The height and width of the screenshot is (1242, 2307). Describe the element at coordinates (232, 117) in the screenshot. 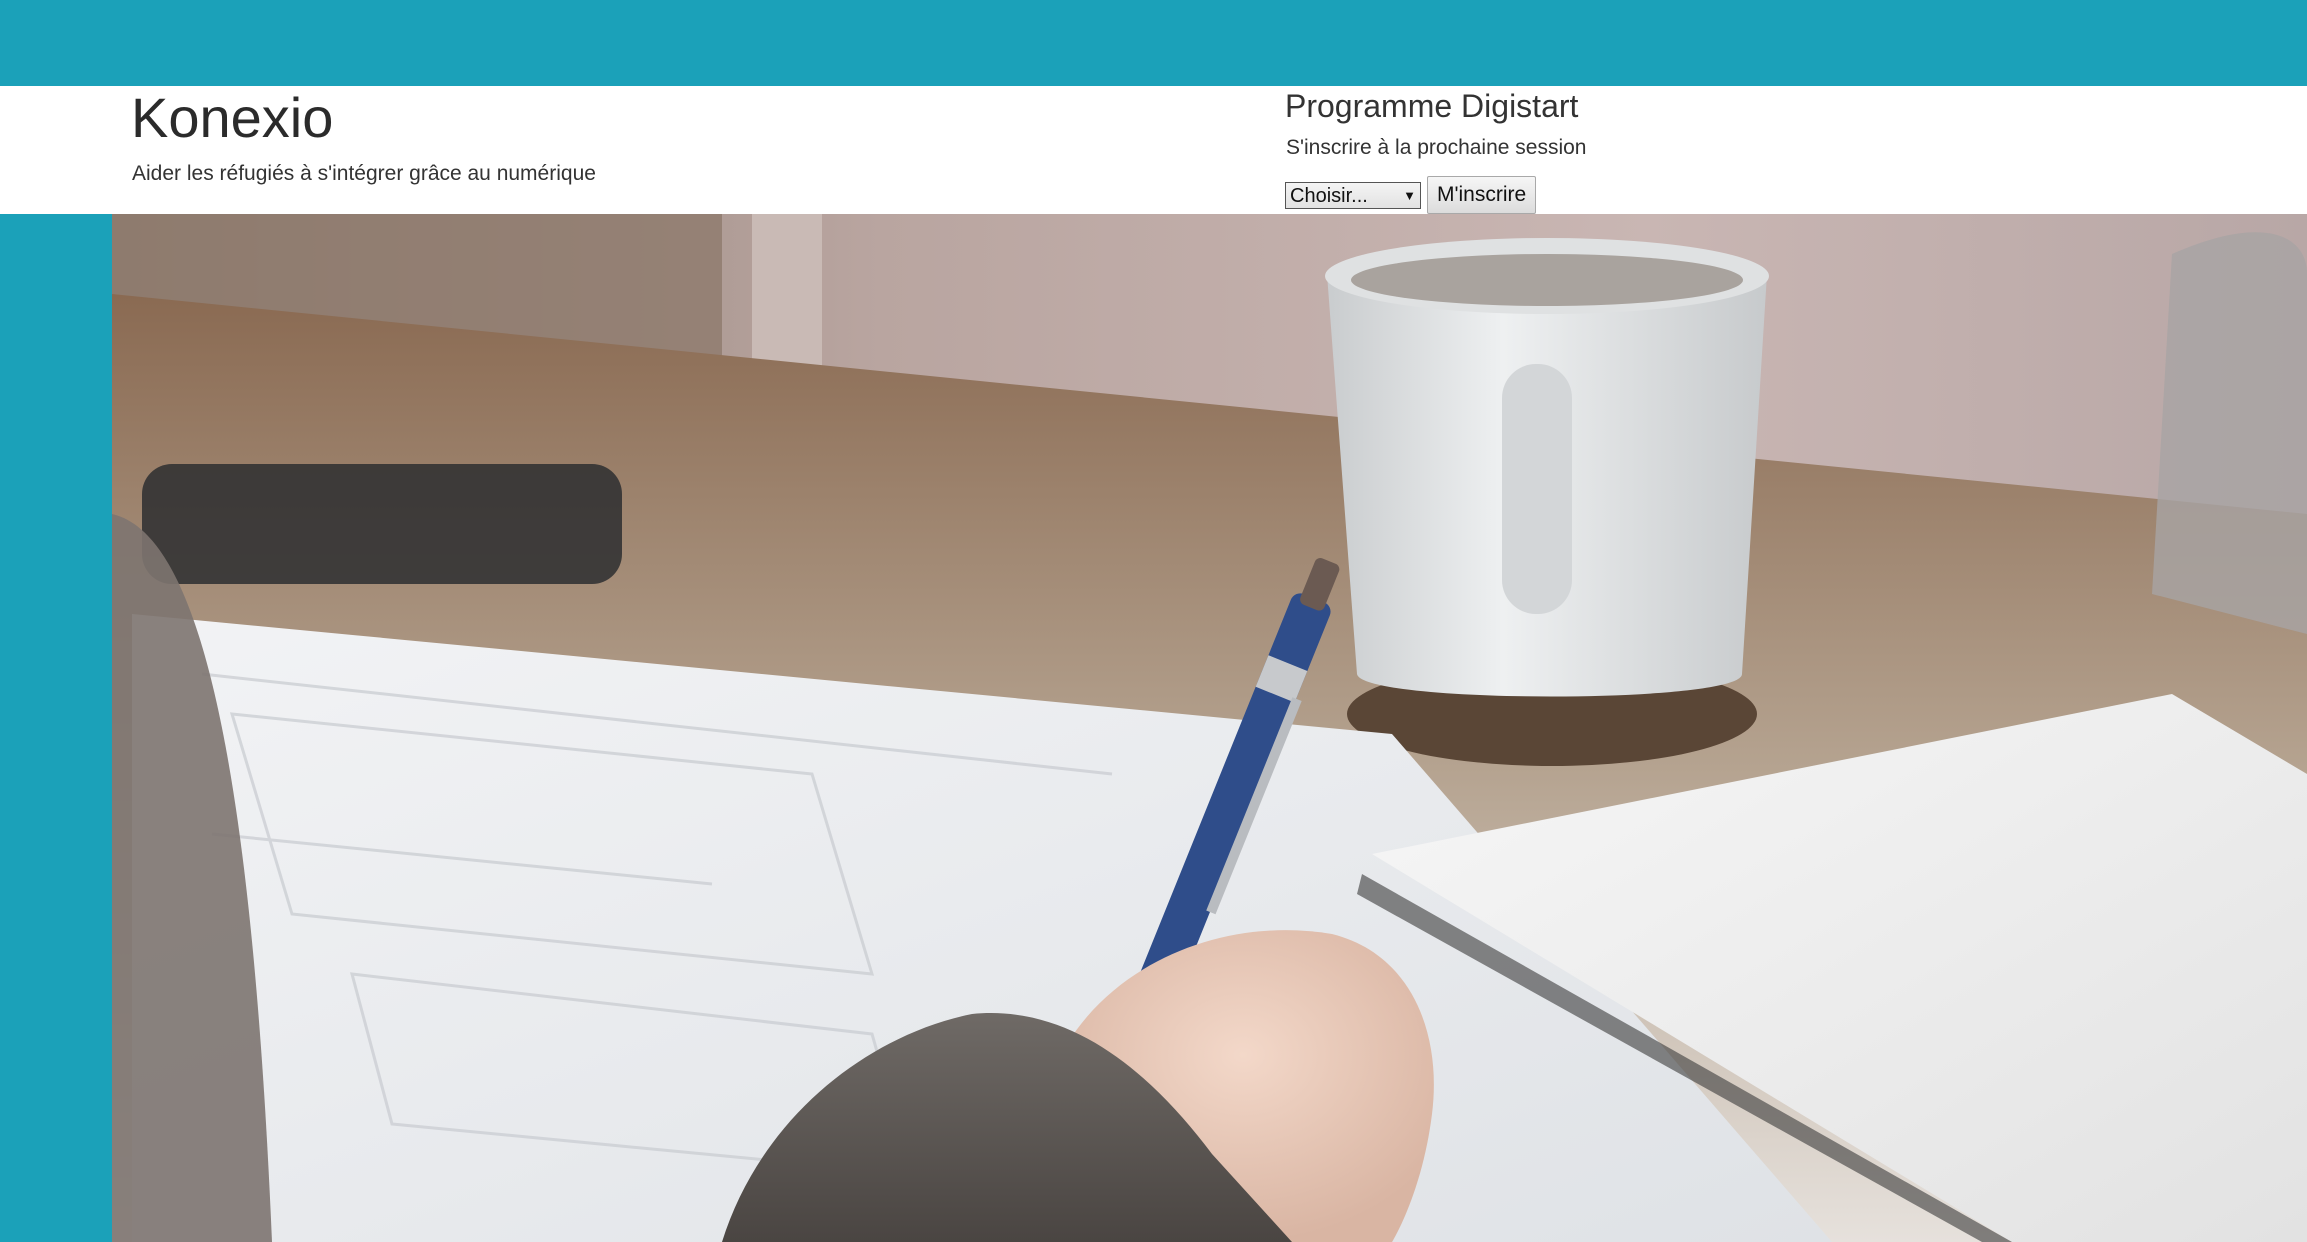

I see `site-title: Konexio` at that location.